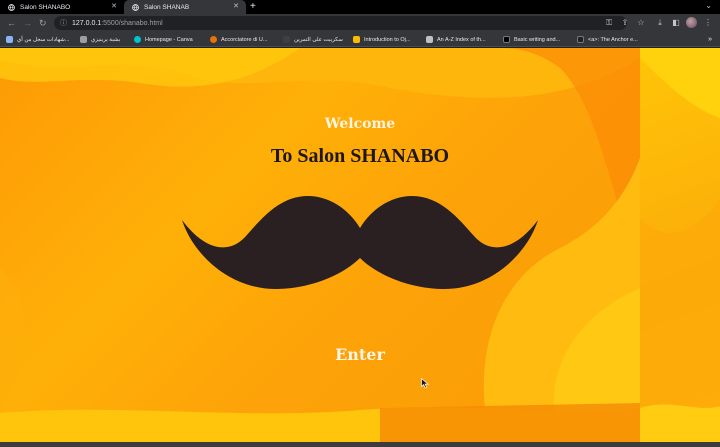  I want to click on page-title: To Salon SHANABO, so click(360, 156).